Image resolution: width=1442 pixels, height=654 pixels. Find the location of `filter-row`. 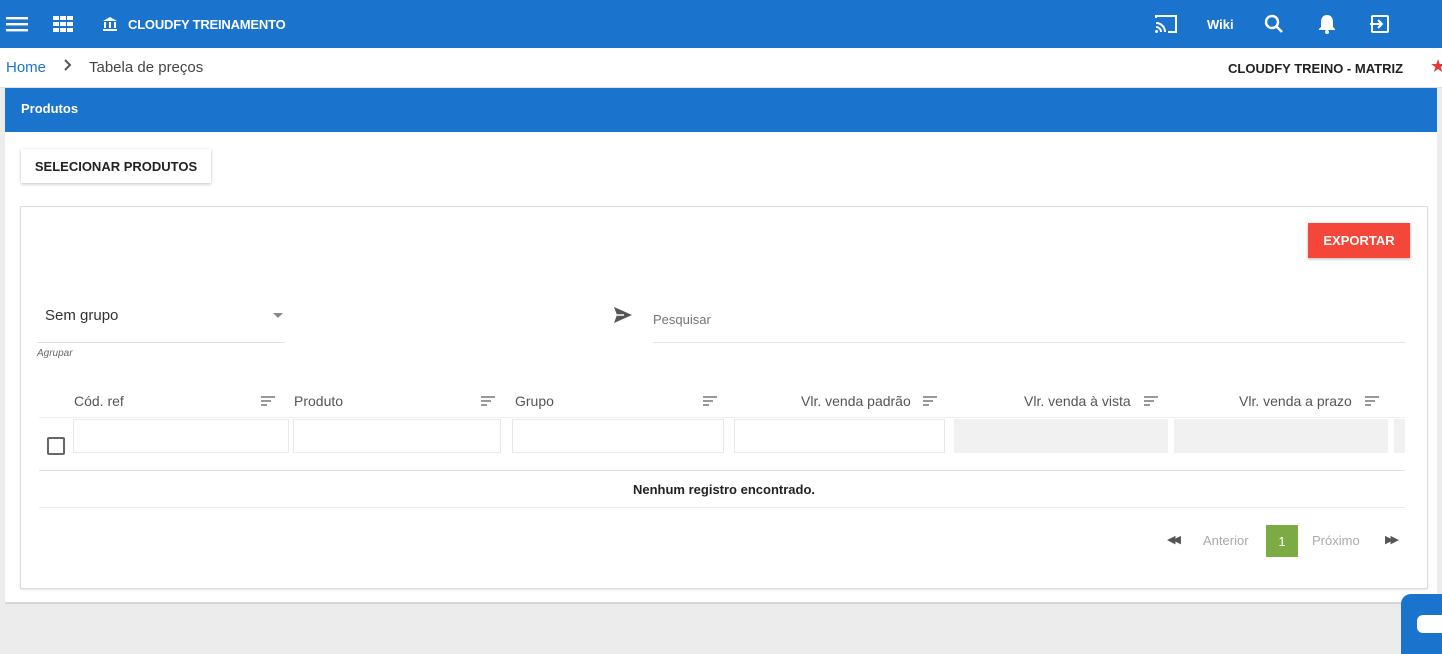

filter-row is located at coordinates (722, 440).